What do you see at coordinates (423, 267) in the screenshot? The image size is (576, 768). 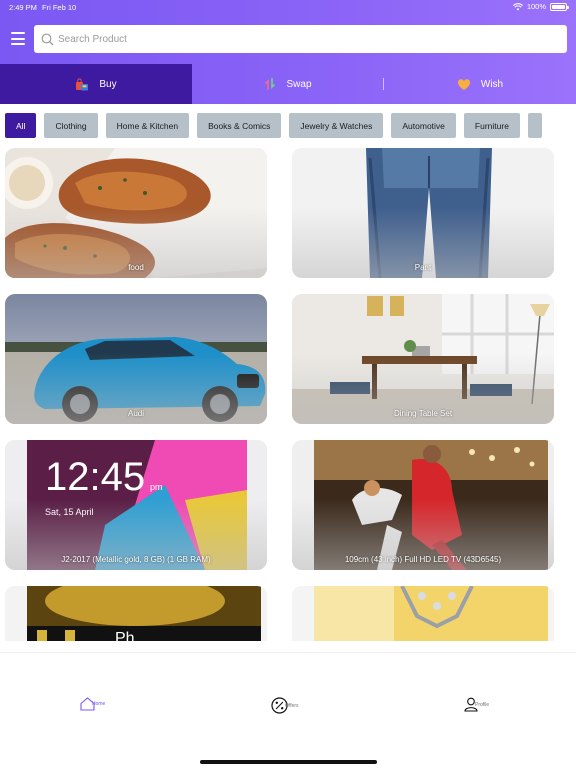 I see `product-title: Pant` at bounding box center [423, 267].